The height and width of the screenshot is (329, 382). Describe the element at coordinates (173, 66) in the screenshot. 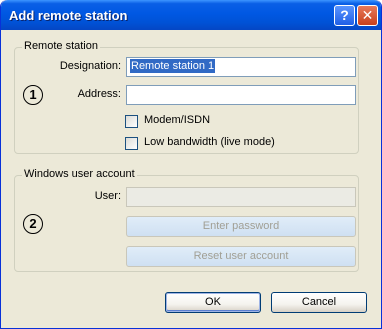

I see `designation-value: Remote station 1` at that location.